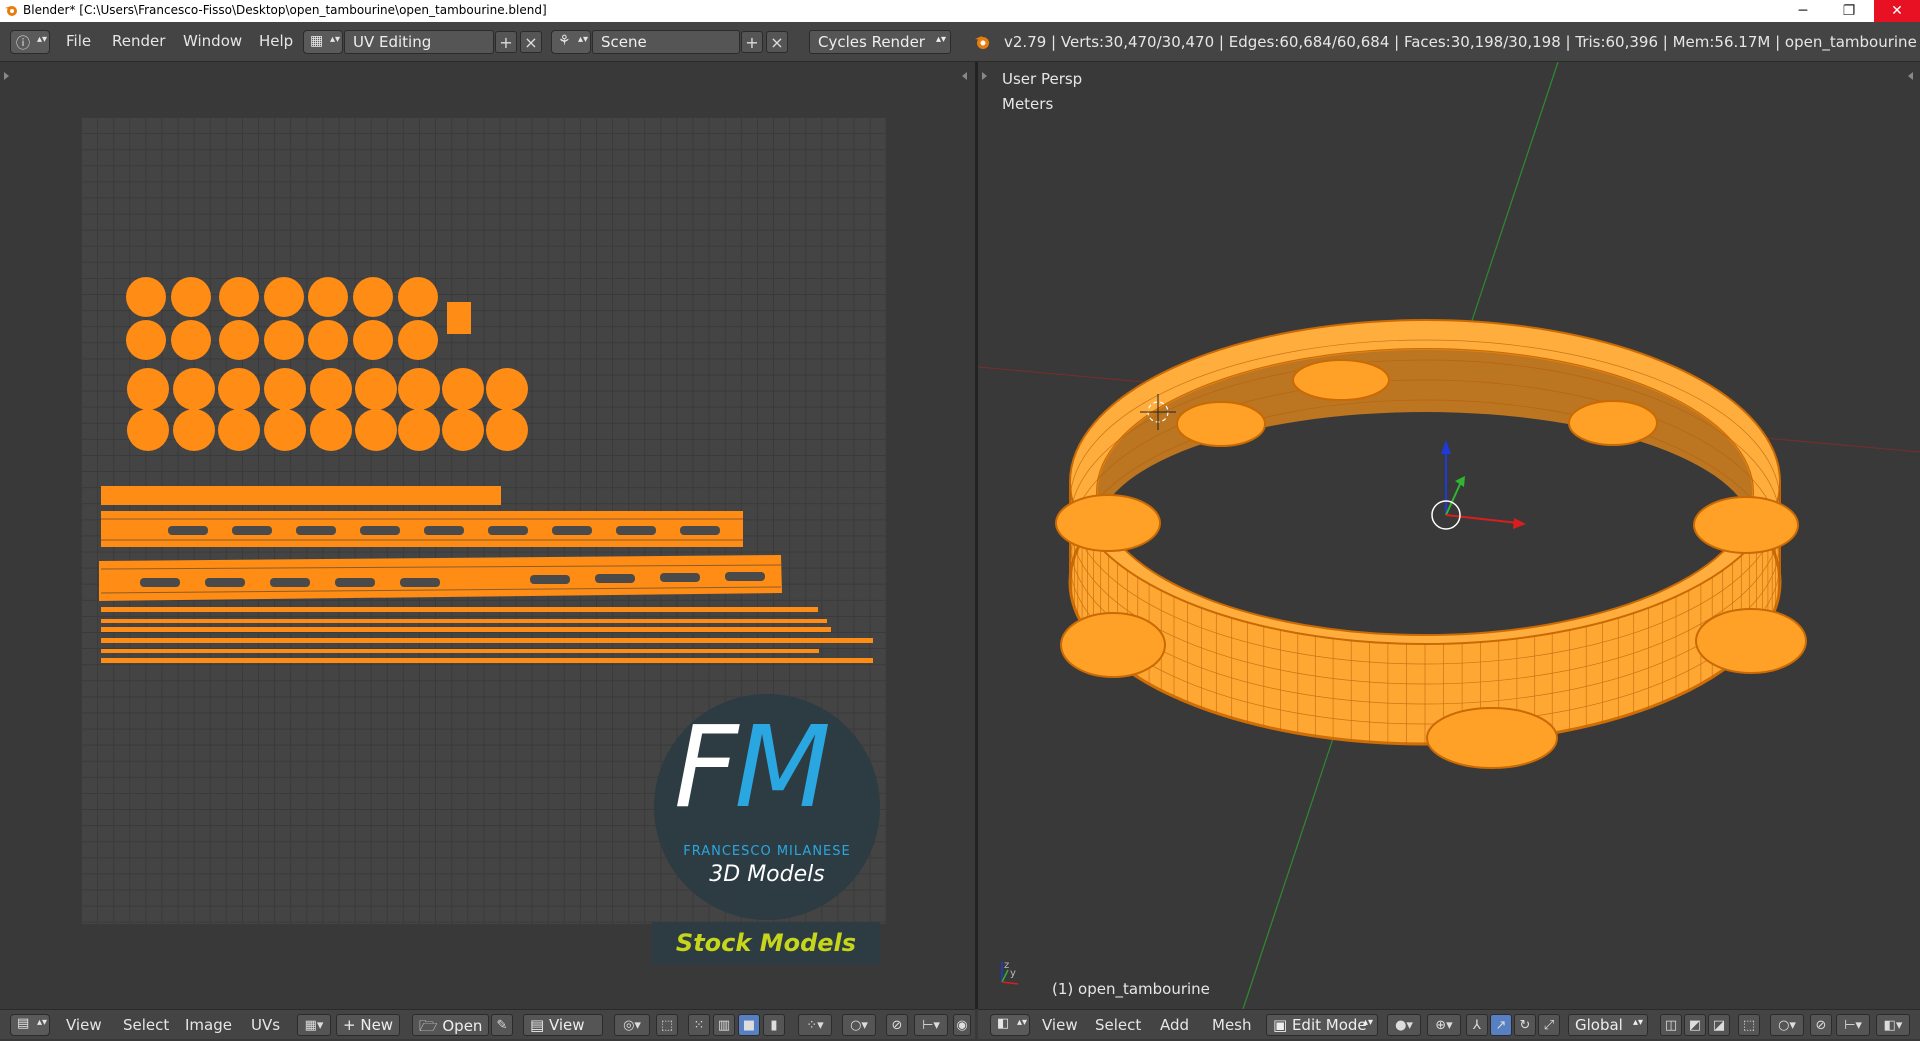 Image resolution: width=1920 pixels, height=1041 pixels. What do you see at coordinates (146, 1025) in the screenshot?
I see `uv-menu-select: Select` at bounding box center [146, 1025].